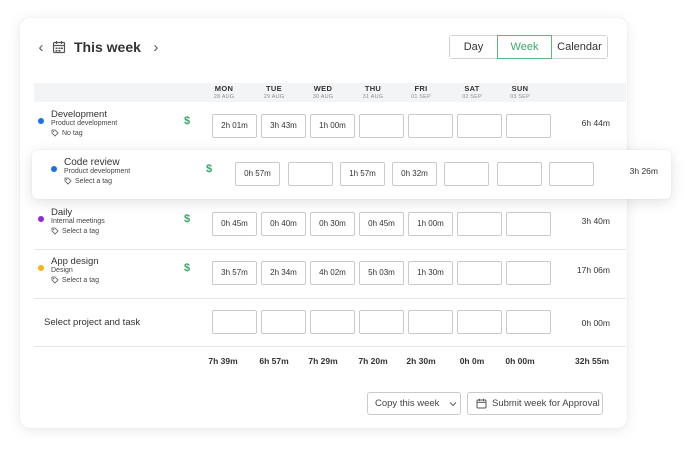 The image size is (687, 469). What do you see at coordinates (472, 361) in the screenshot?
I see `day-total: 0h 0m` at bounding box center [472, 361].